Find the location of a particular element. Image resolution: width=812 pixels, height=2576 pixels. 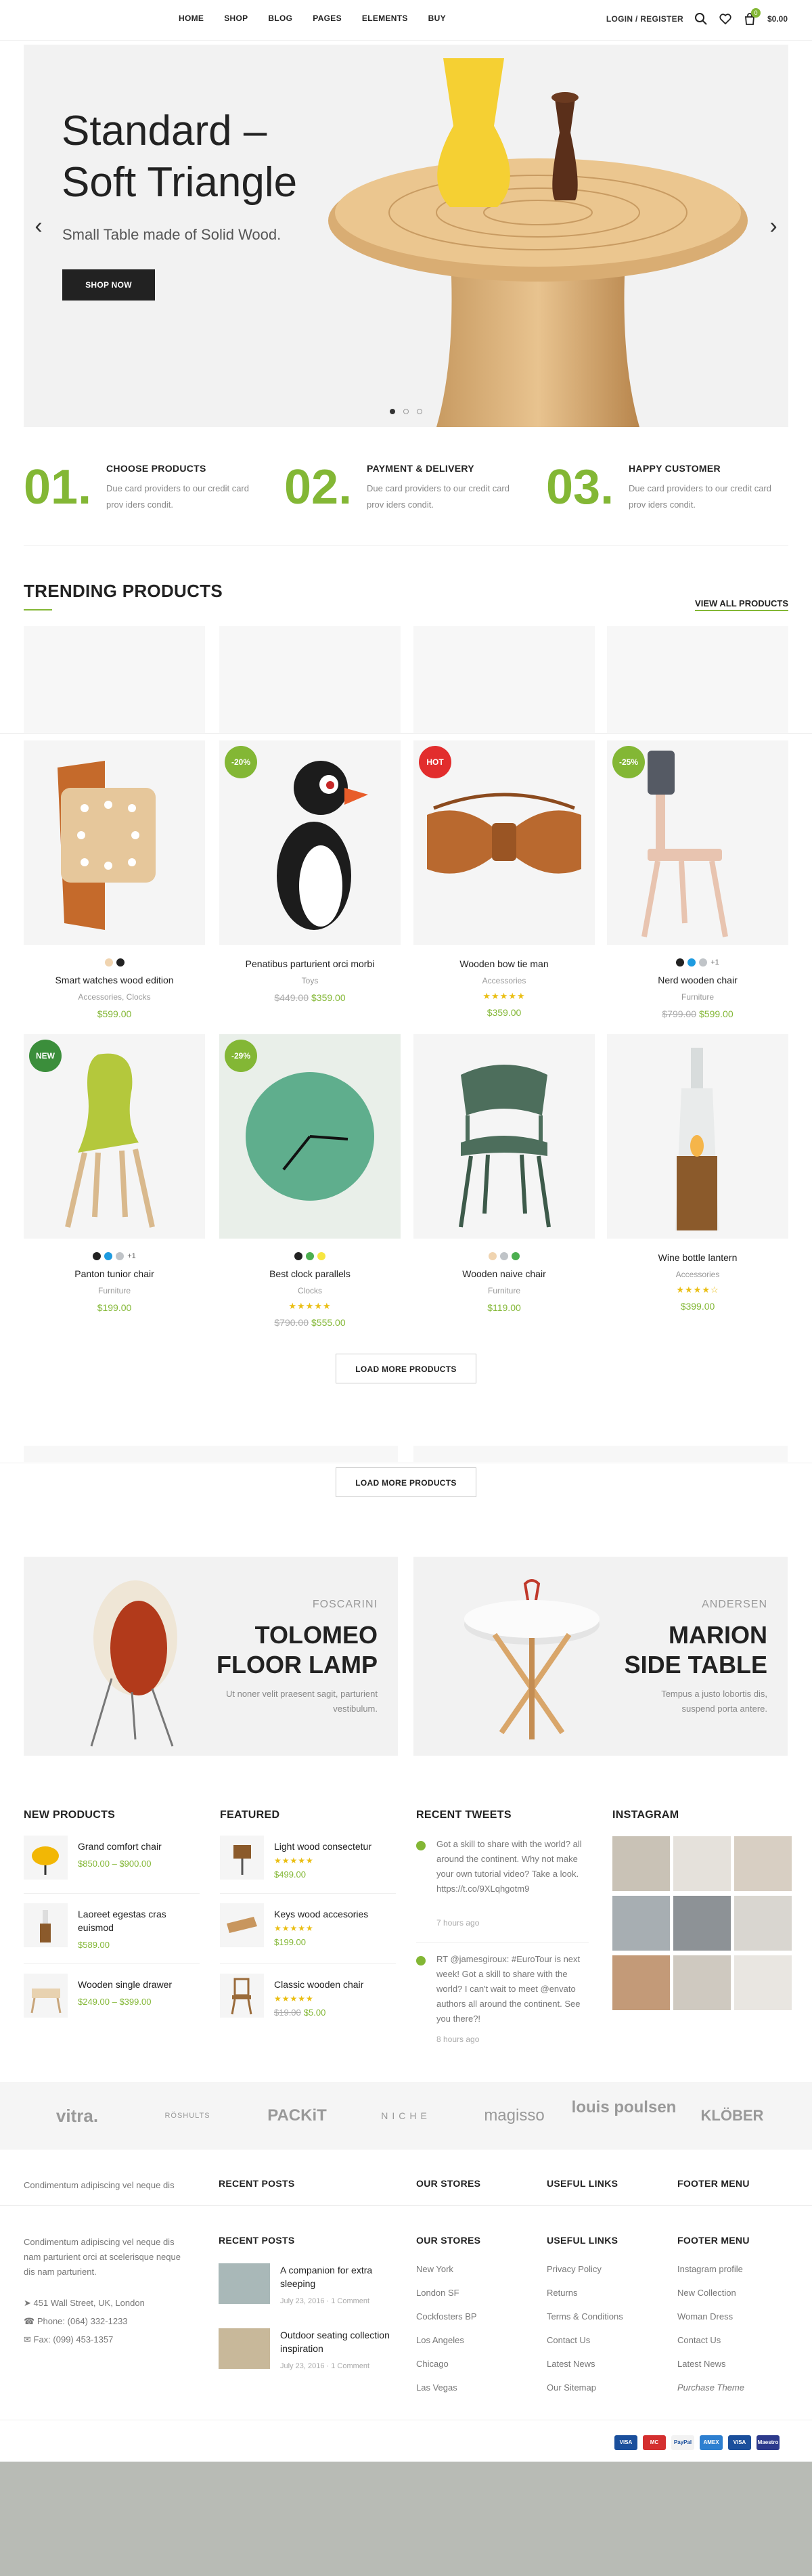

widget-product: Classic wooden chair ★★★★★ $19.00 $5.00 is located at coordinates (308, 2004).